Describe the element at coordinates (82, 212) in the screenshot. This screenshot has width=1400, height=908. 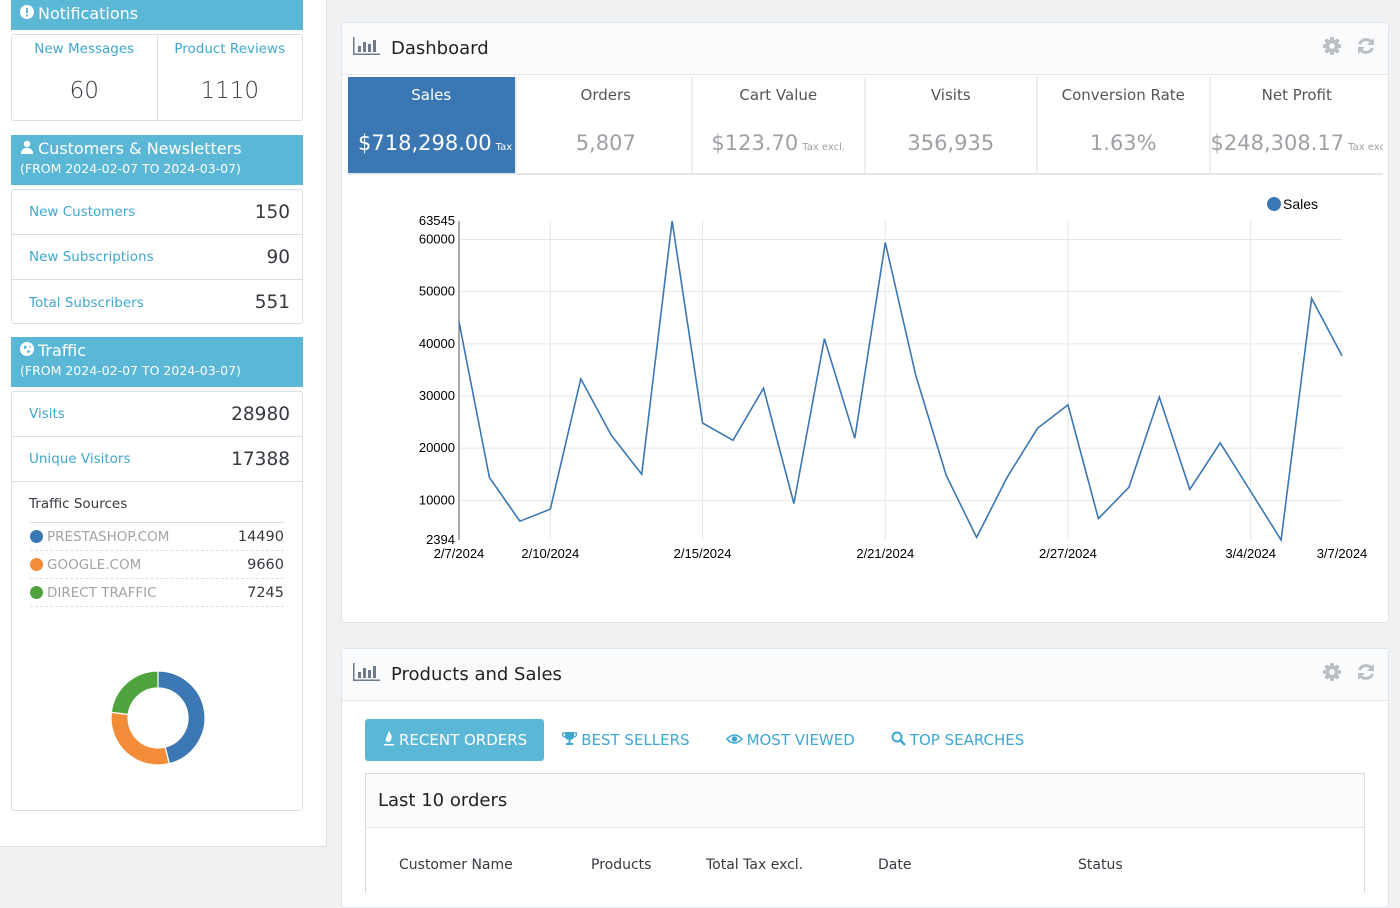
I see `new-customers-link: New Customers` at that location.